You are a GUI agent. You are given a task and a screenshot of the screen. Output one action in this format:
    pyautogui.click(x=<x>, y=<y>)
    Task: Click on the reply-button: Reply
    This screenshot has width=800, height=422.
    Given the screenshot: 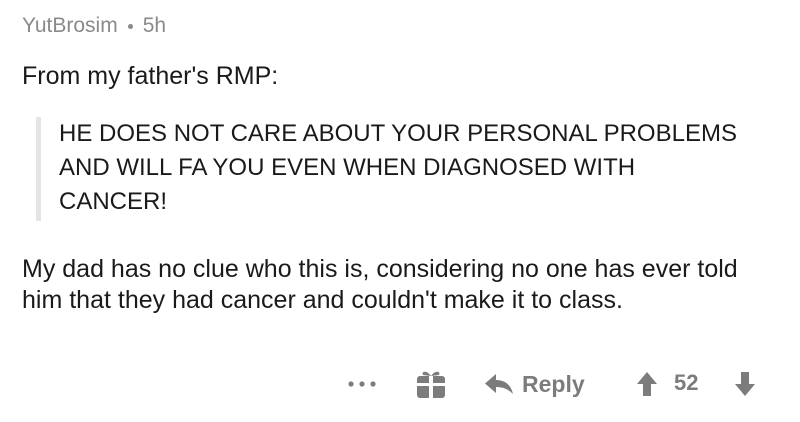 What is the action you would take?
    pyautogui.click(x=534, y=384)
    